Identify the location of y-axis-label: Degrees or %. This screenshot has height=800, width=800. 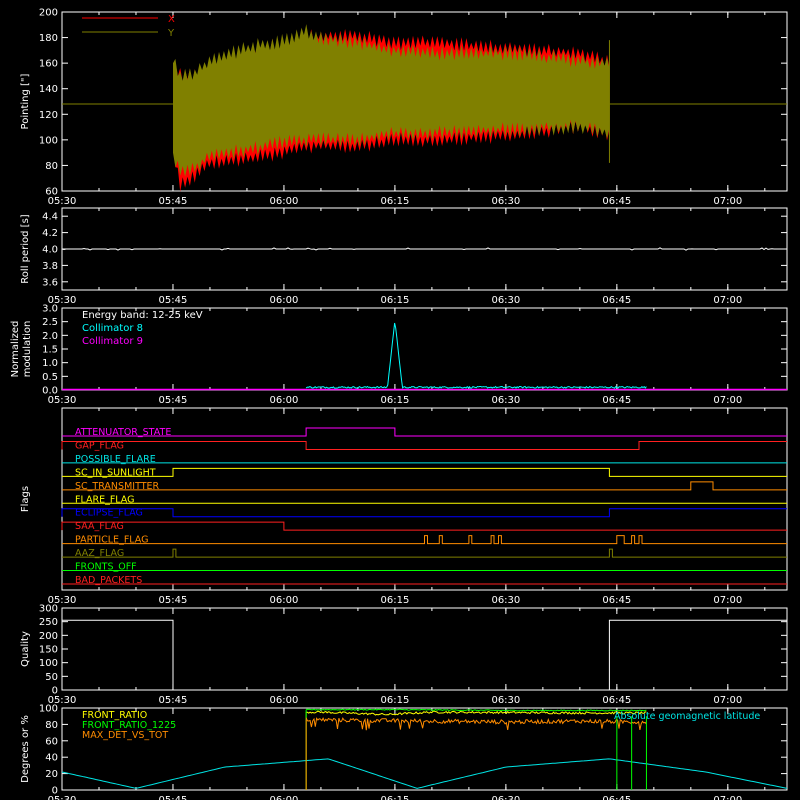
(25, 749).